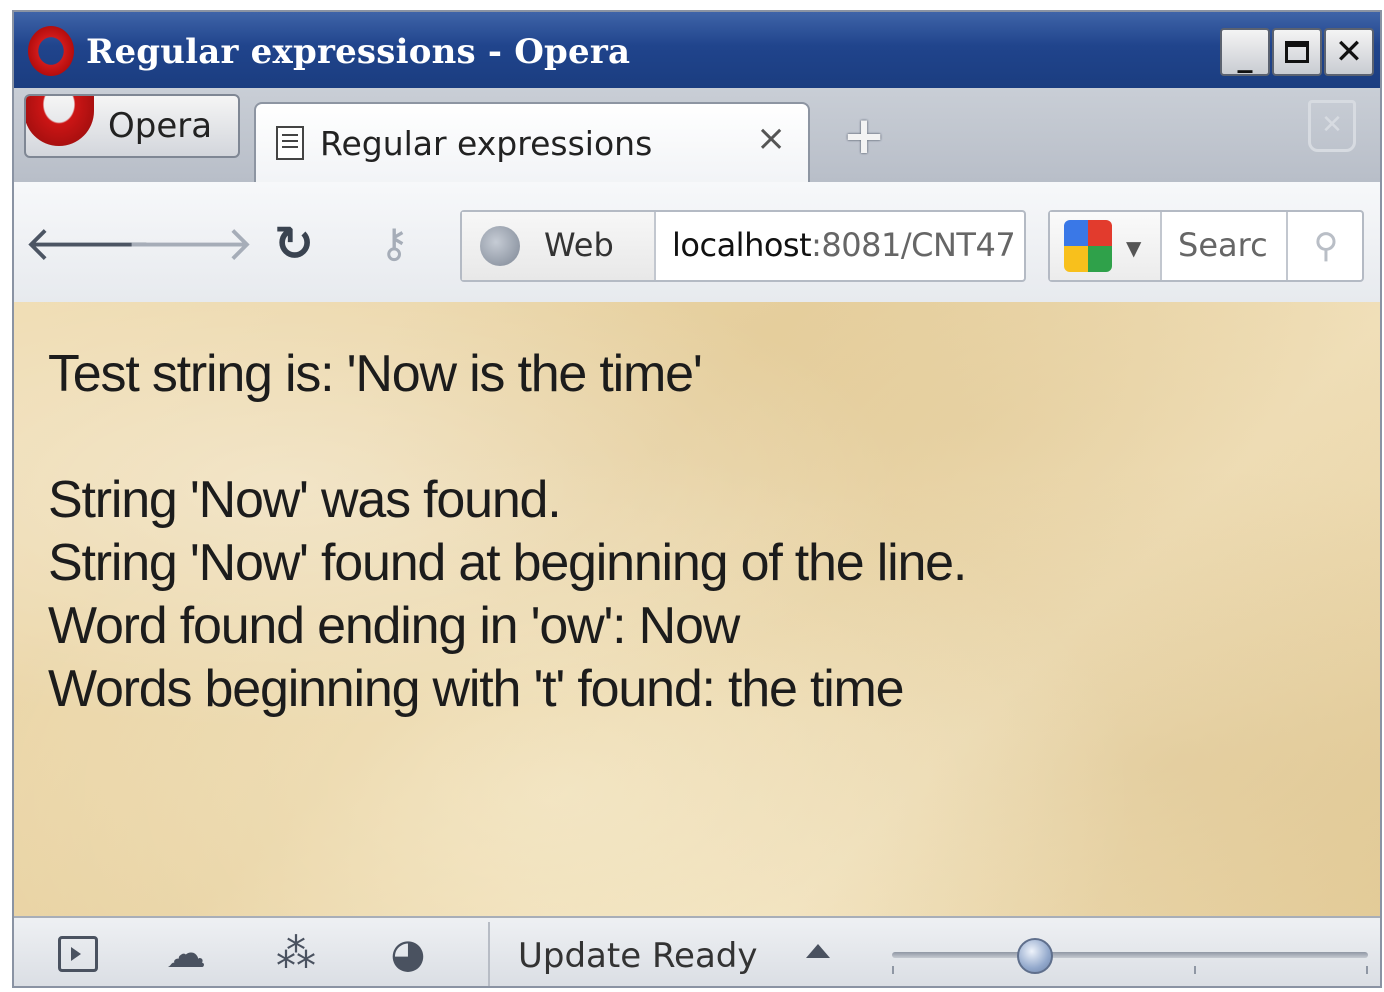  Describe the element at coordinates (475, 689) in the screenshot. I see `result-line: Words beginning with 't' found: the time` at that location.